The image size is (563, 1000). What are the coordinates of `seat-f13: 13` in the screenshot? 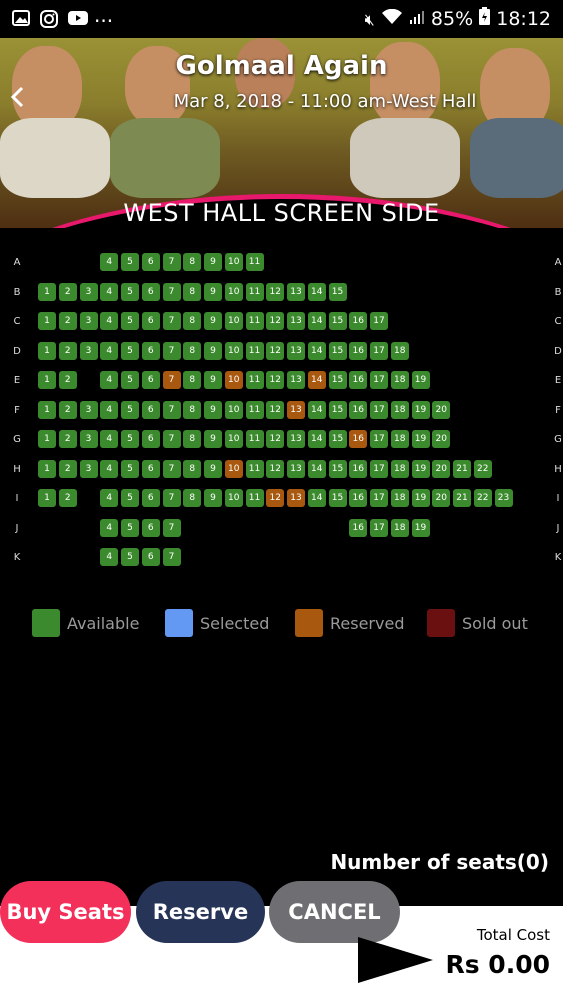 It's located at (296, 409).